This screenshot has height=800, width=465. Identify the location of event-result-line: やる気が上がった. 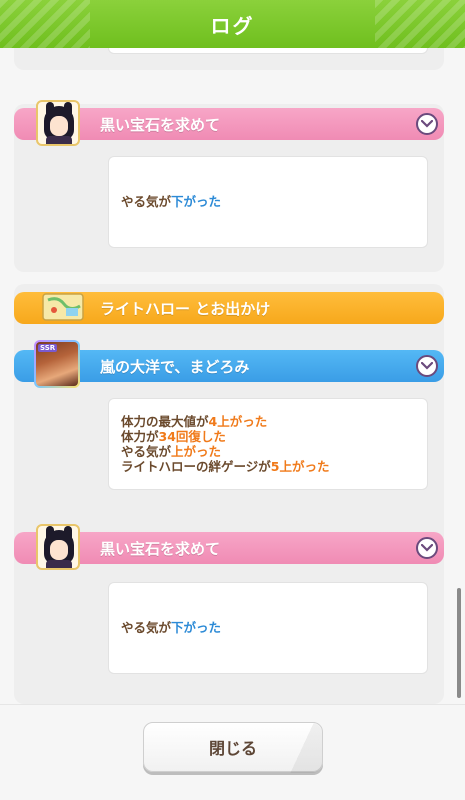
(171, 451).